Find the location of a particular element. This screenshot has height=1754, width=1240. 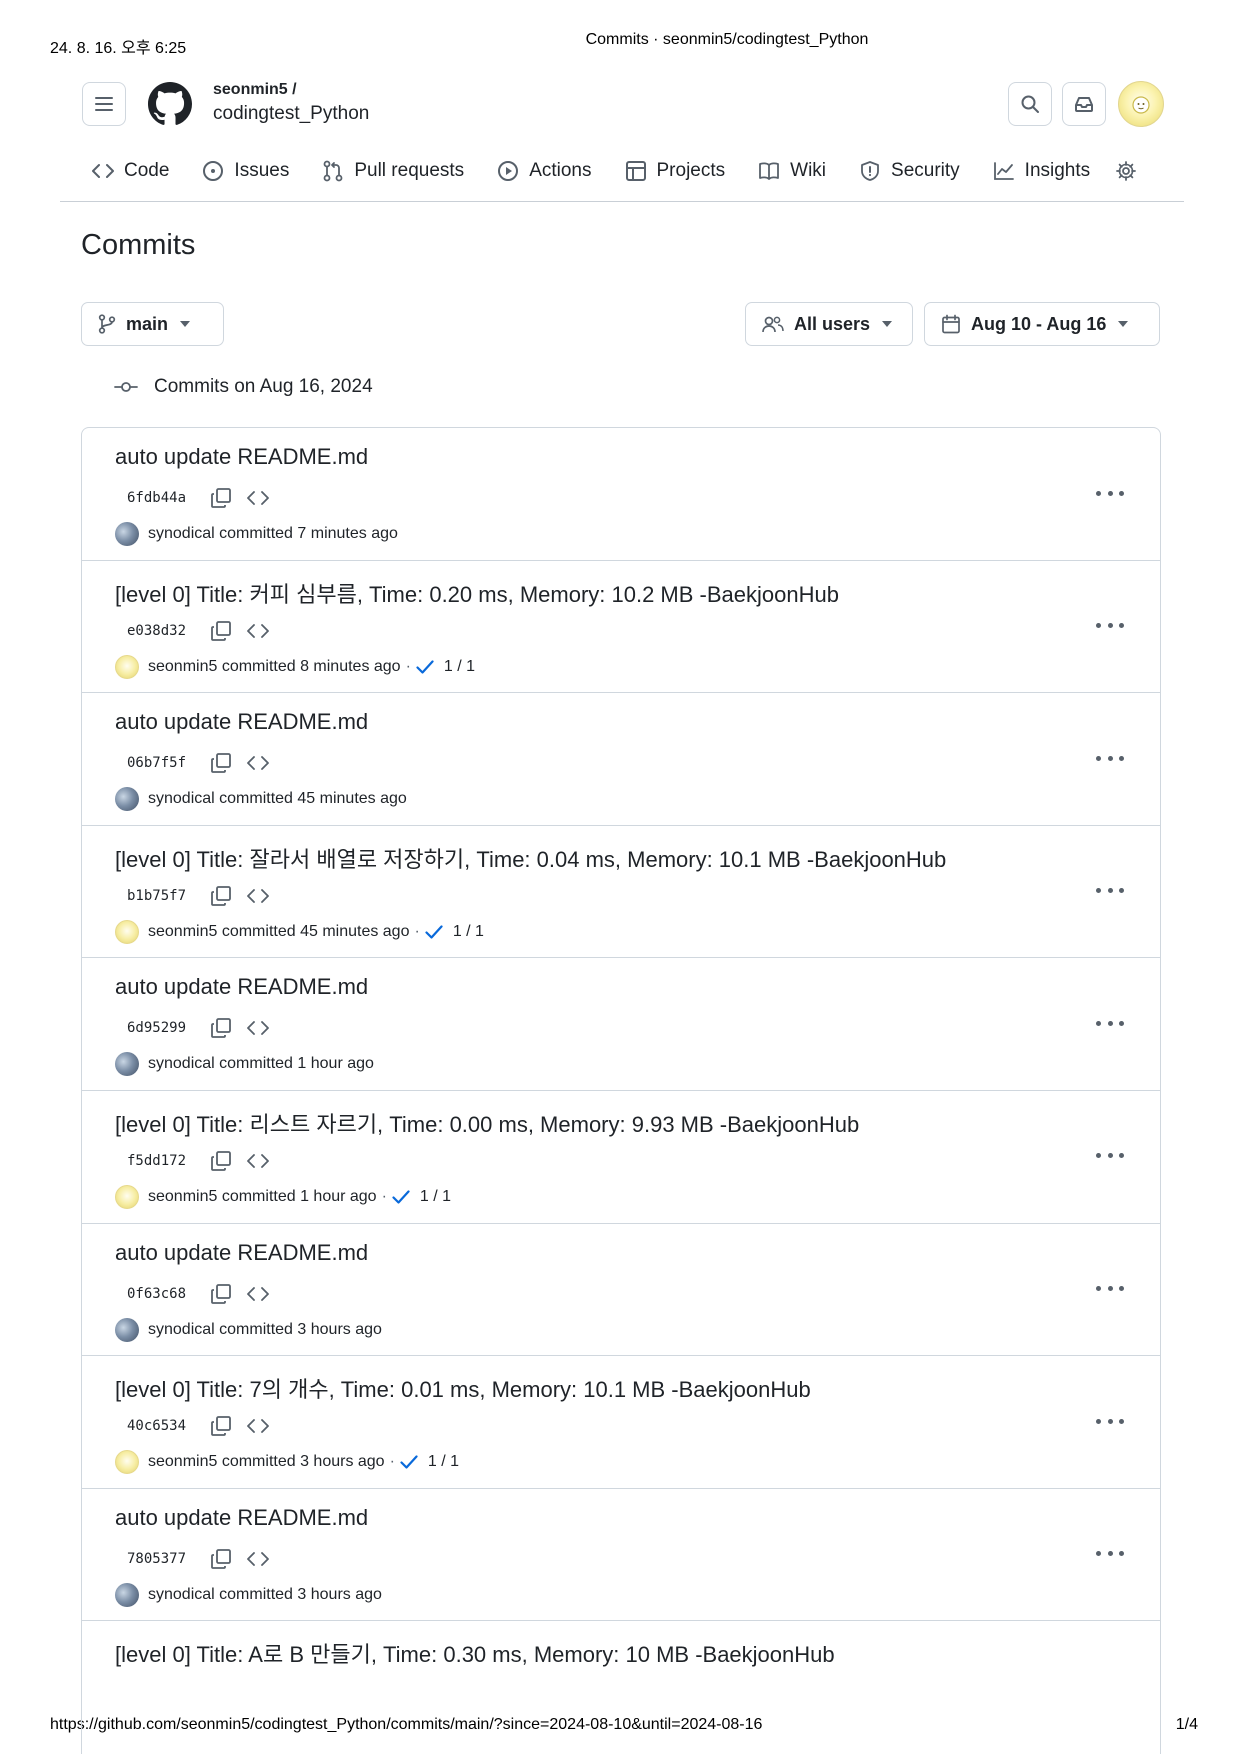

tab-issues: Issues is located at coordinates (245, 171).